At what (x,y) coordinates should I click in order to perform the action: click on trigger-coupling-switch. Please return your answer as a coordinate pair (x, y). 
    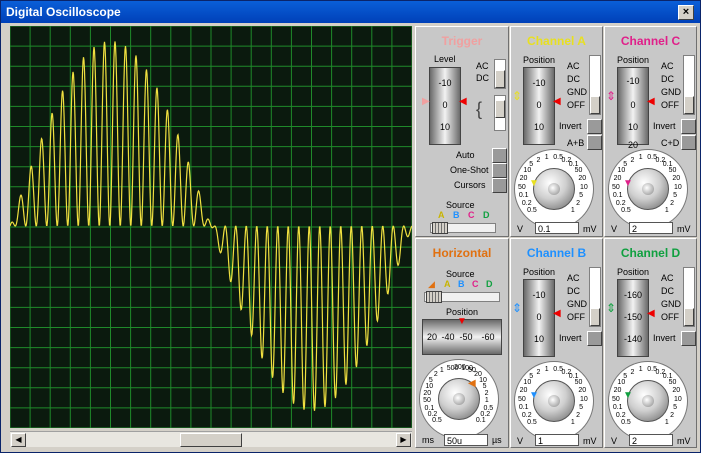
    Looking at the image, I should click on (500, 74).